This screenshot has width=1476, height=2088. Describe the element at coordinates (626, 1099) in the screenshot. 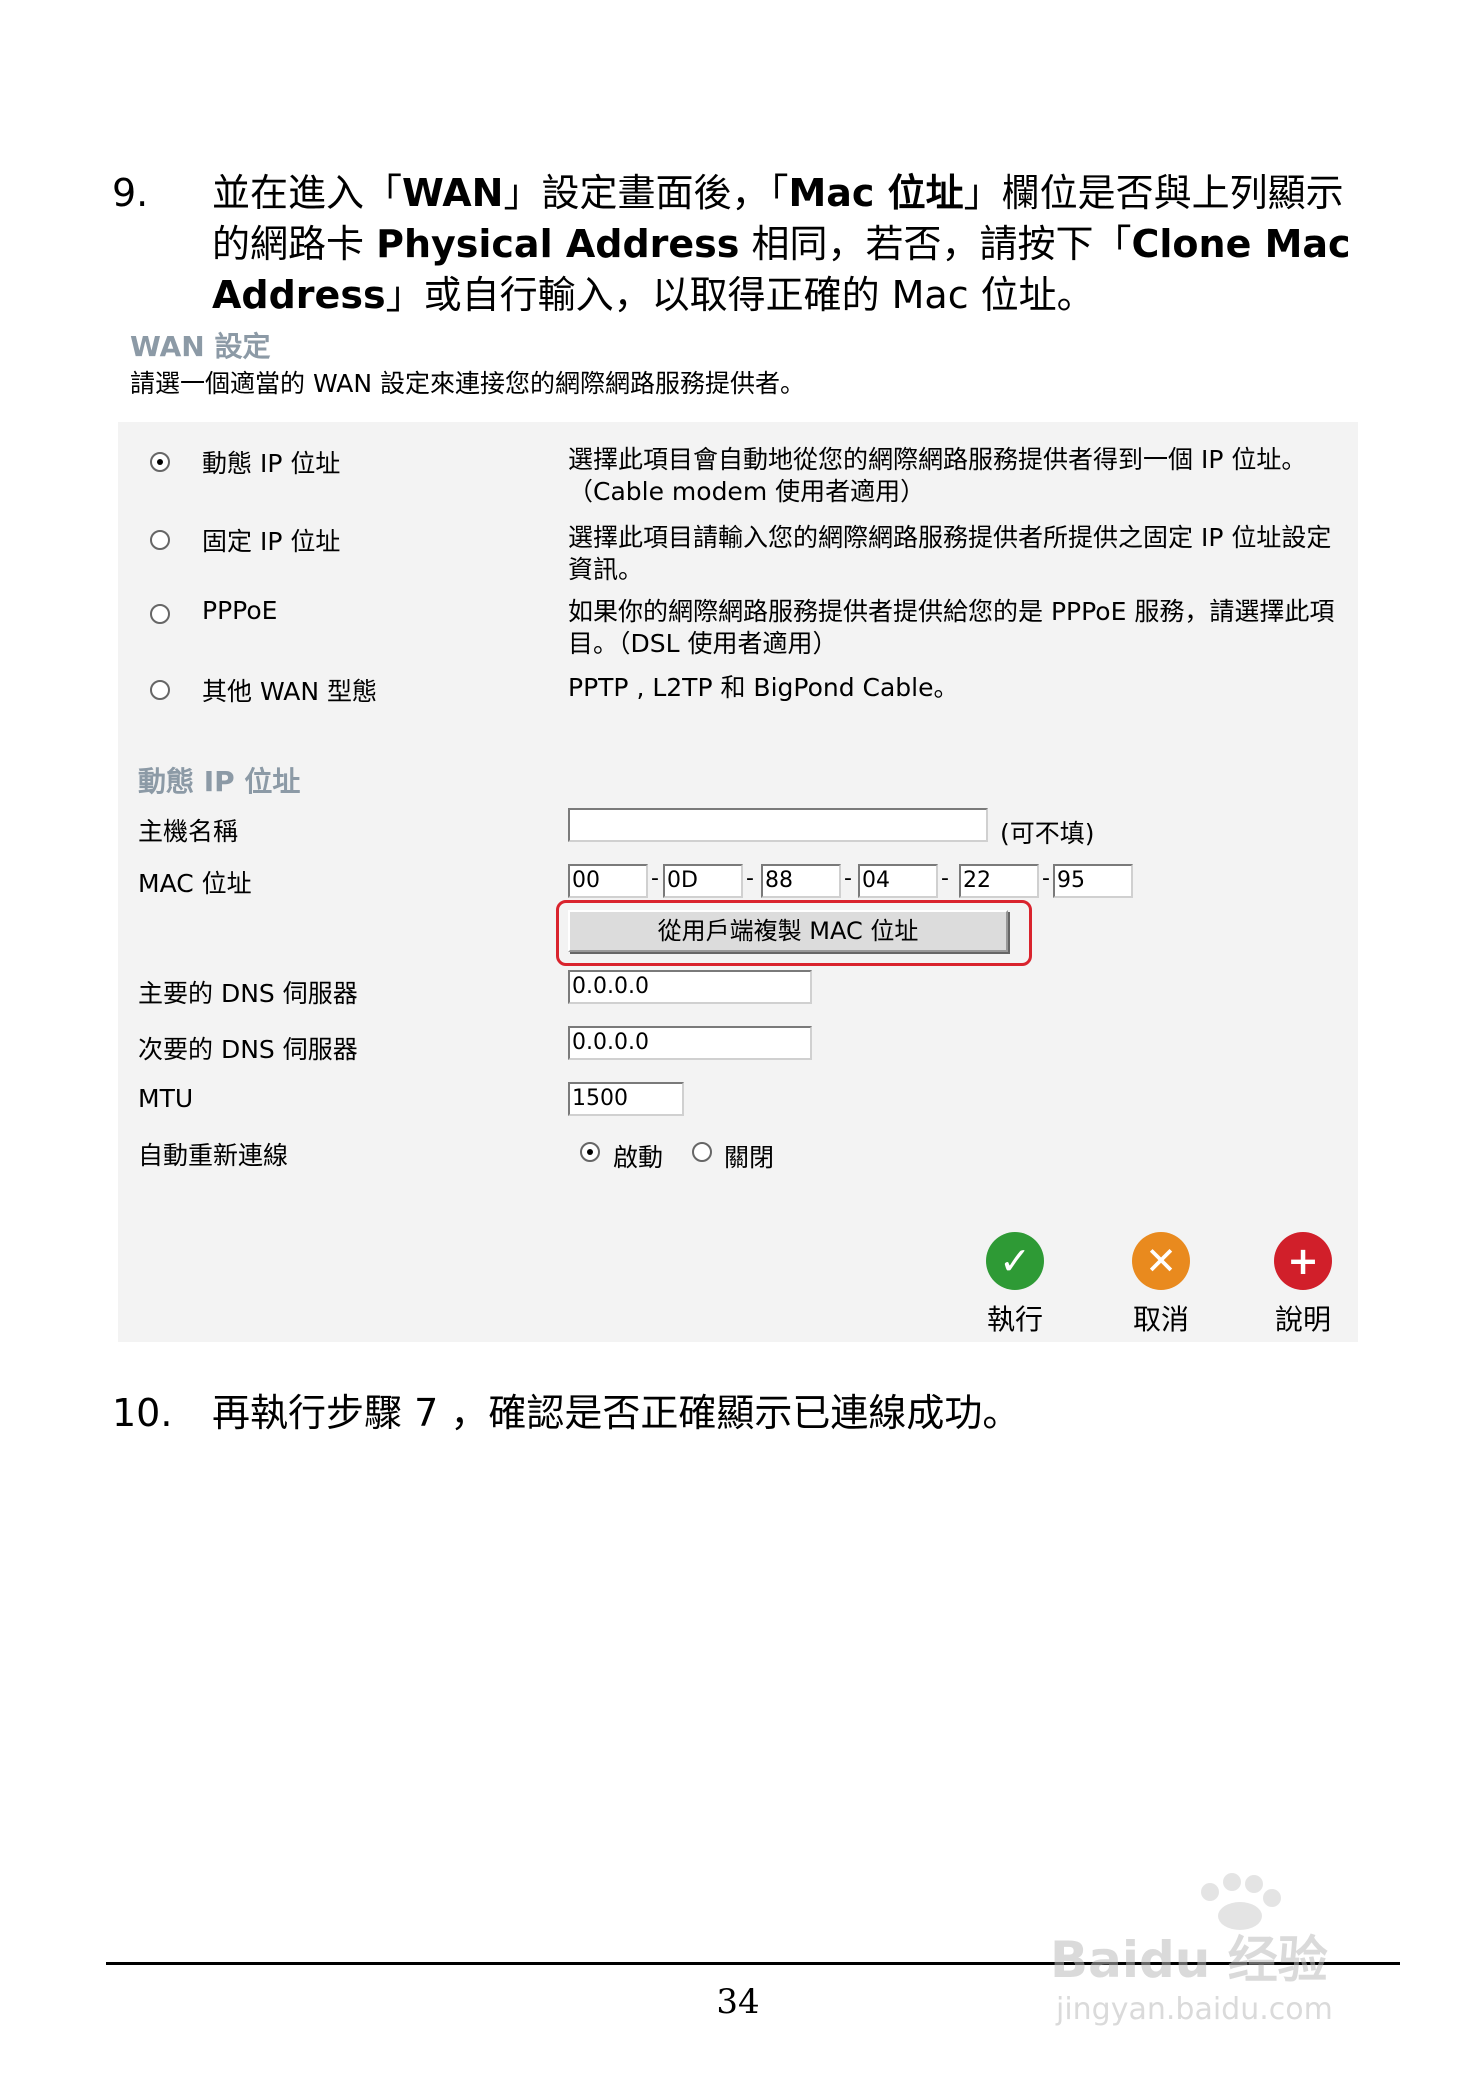

I see `mtu-input: 1500` at that location.